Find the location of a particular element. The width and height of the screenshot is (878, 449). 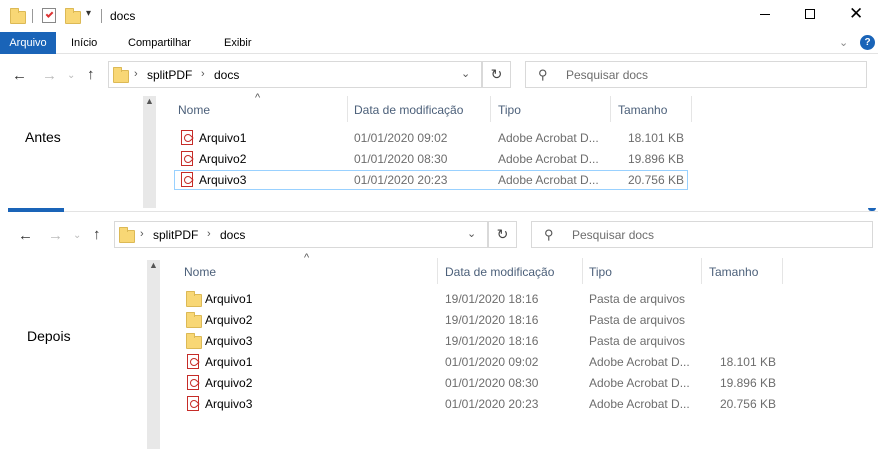

new-folder-icon is located at coordinates (73, 16).